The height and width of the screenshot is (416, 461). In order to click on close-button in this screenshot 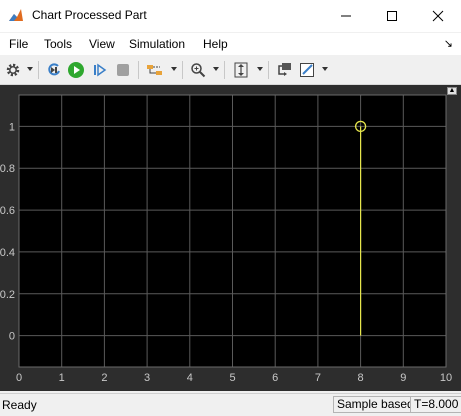, I will do `click(438, 16)`.